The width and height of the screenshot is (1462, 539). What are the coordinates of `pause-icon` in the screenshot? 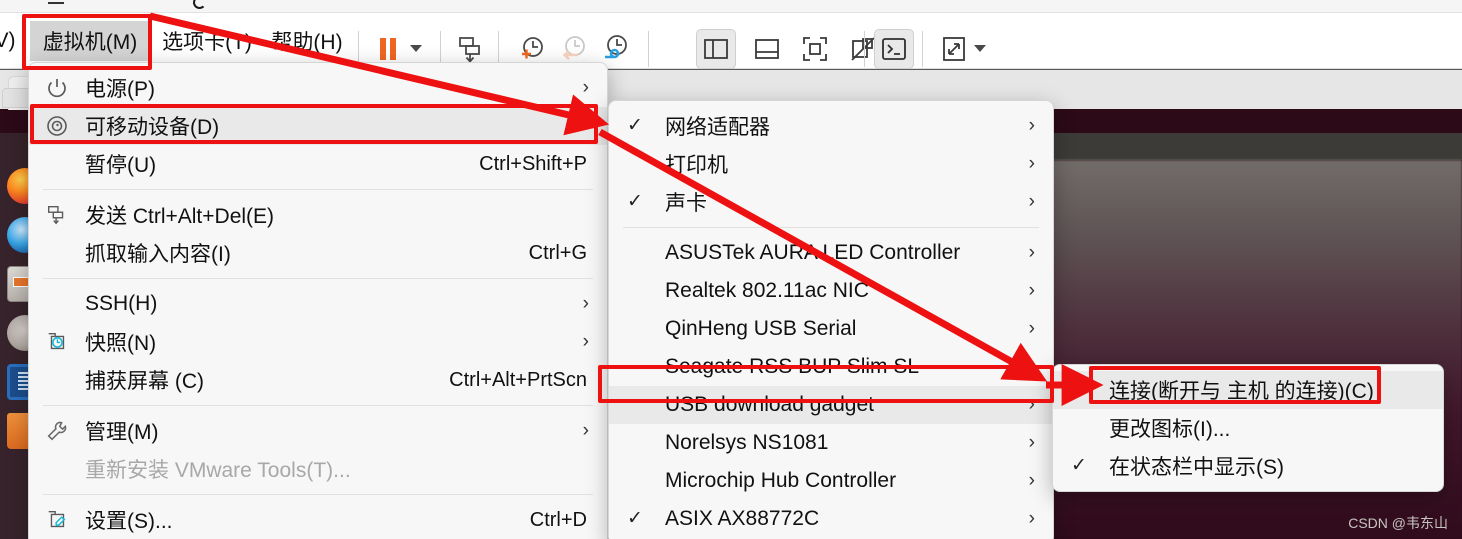 It's located at (388, 49).